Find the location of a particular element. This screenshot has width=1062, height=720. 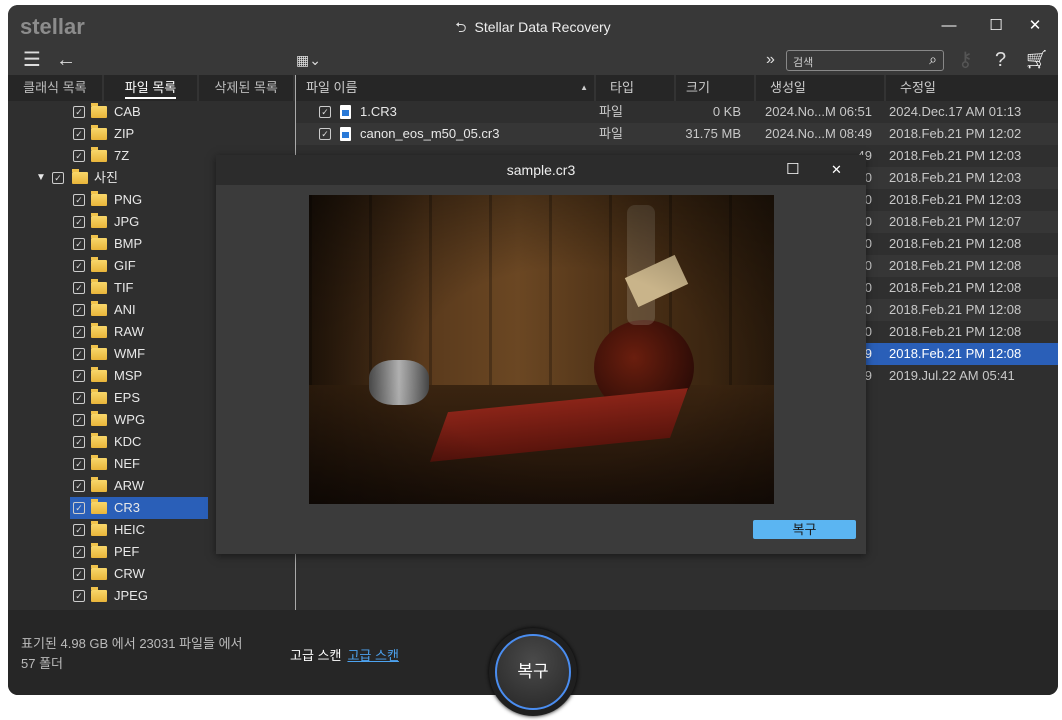

modified-date: 2024.Dec.17 AM 01:13 is located at coordinates (955, 111).